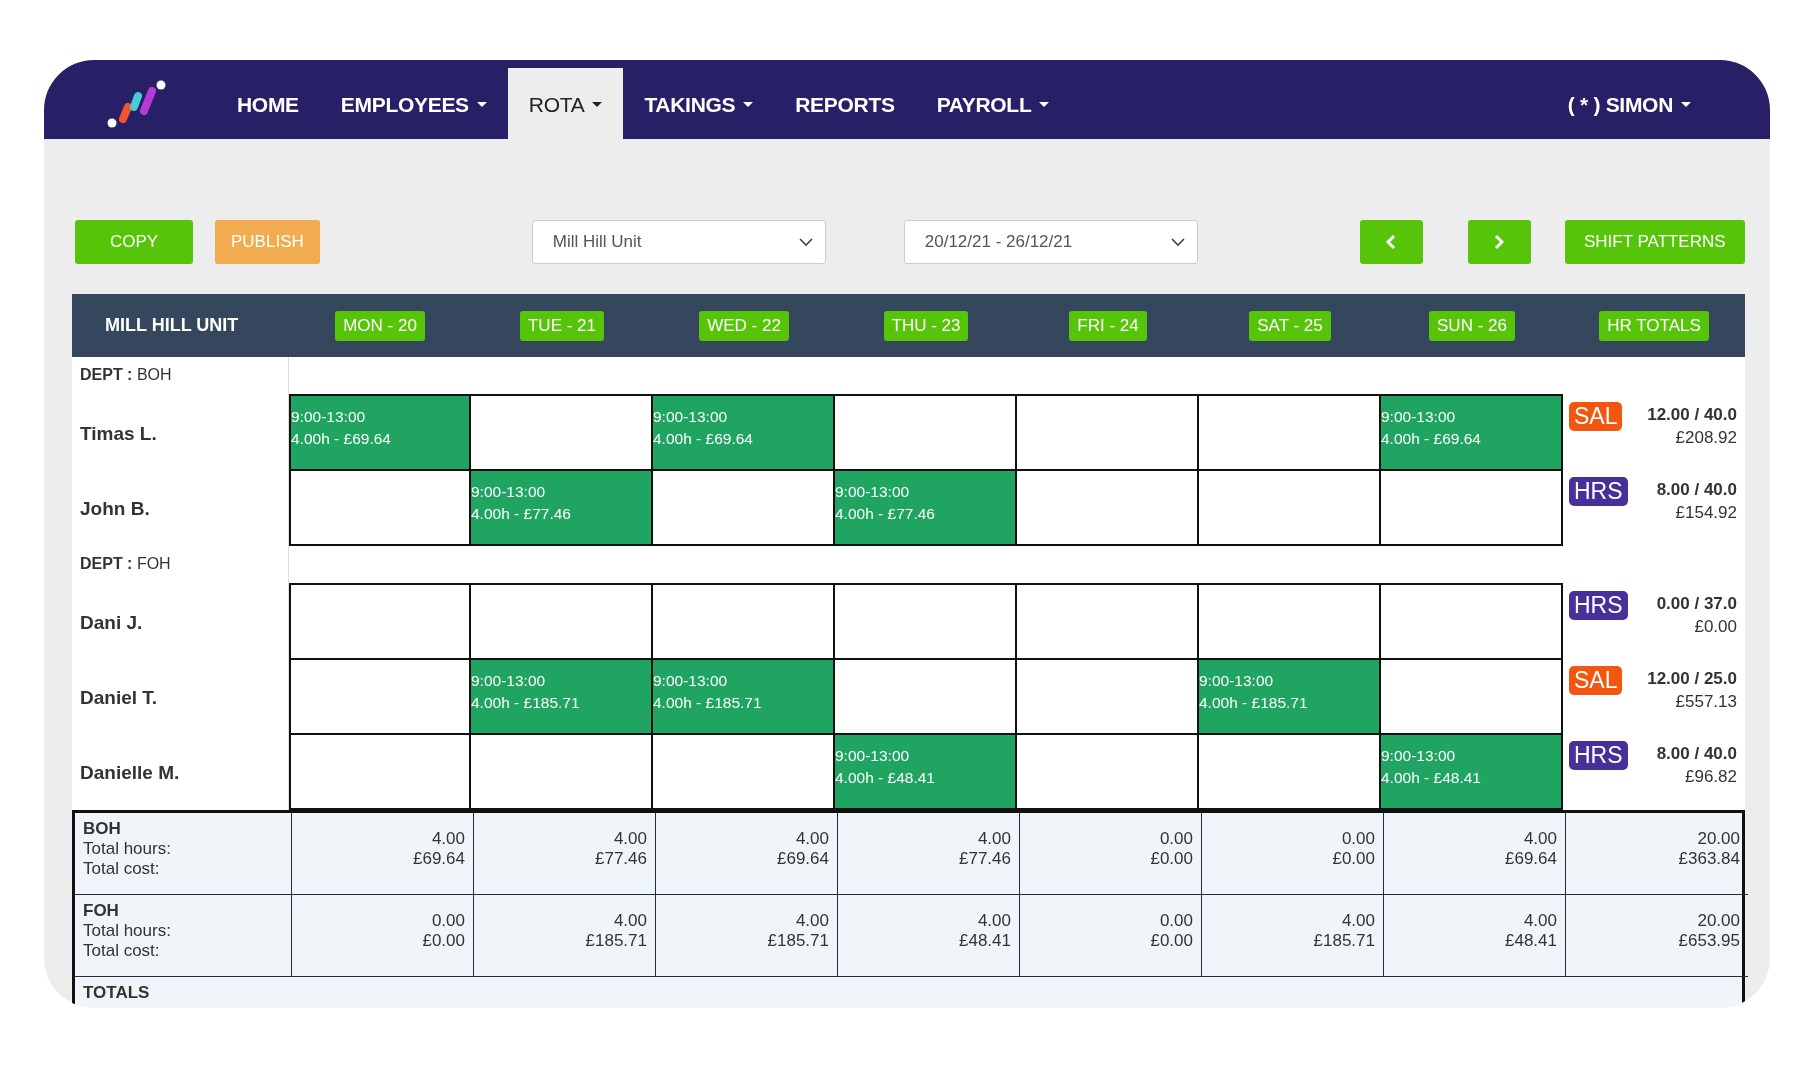 This screenshot has width=1813, height=1069. What do you see at coordinates (380, 325) in the screenshot?
I see `day-label: MON - 20` at bounding box center [380, 325].